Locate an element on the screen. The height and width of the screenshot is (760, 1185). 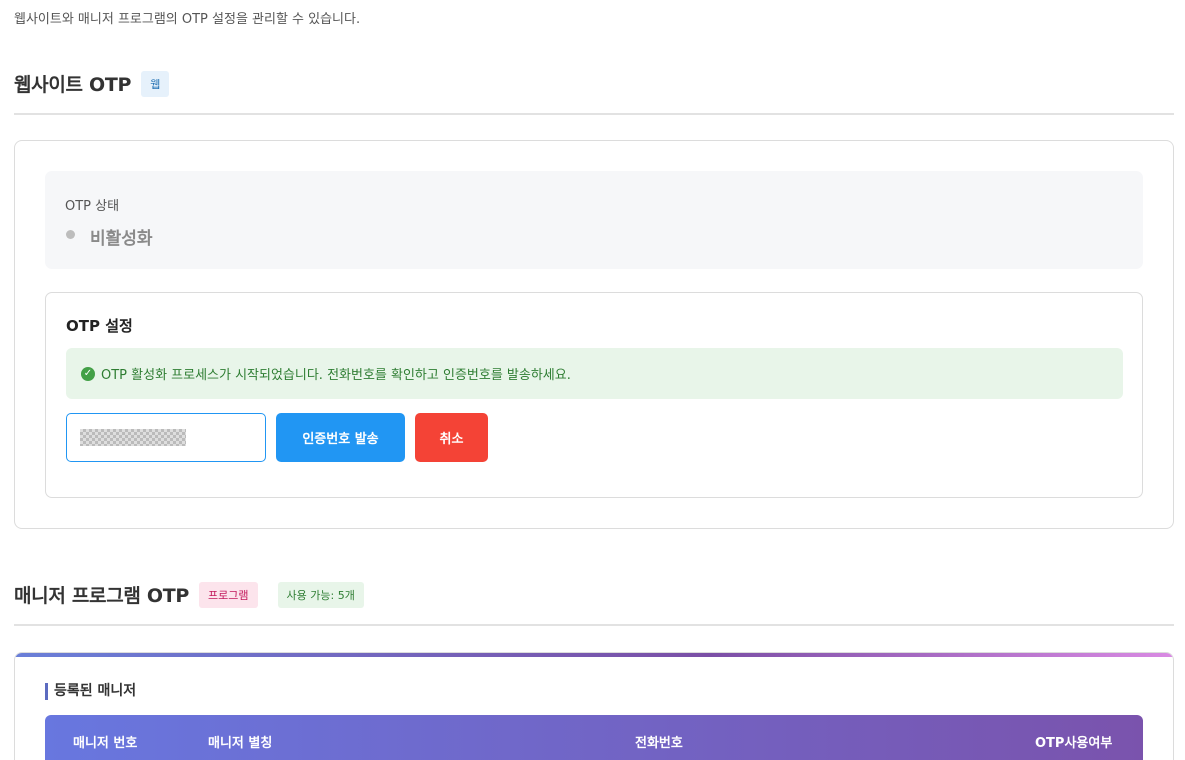
check-circle-icon: ✓ is located at coordinates (88, 373).